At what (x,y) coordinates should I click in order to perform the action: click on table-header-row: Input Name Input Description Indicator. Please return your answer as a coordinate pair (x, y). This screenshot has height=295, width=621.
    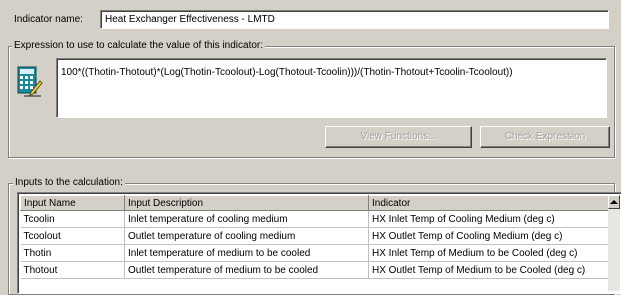
    Looking at the image, I should click on (315, 203).